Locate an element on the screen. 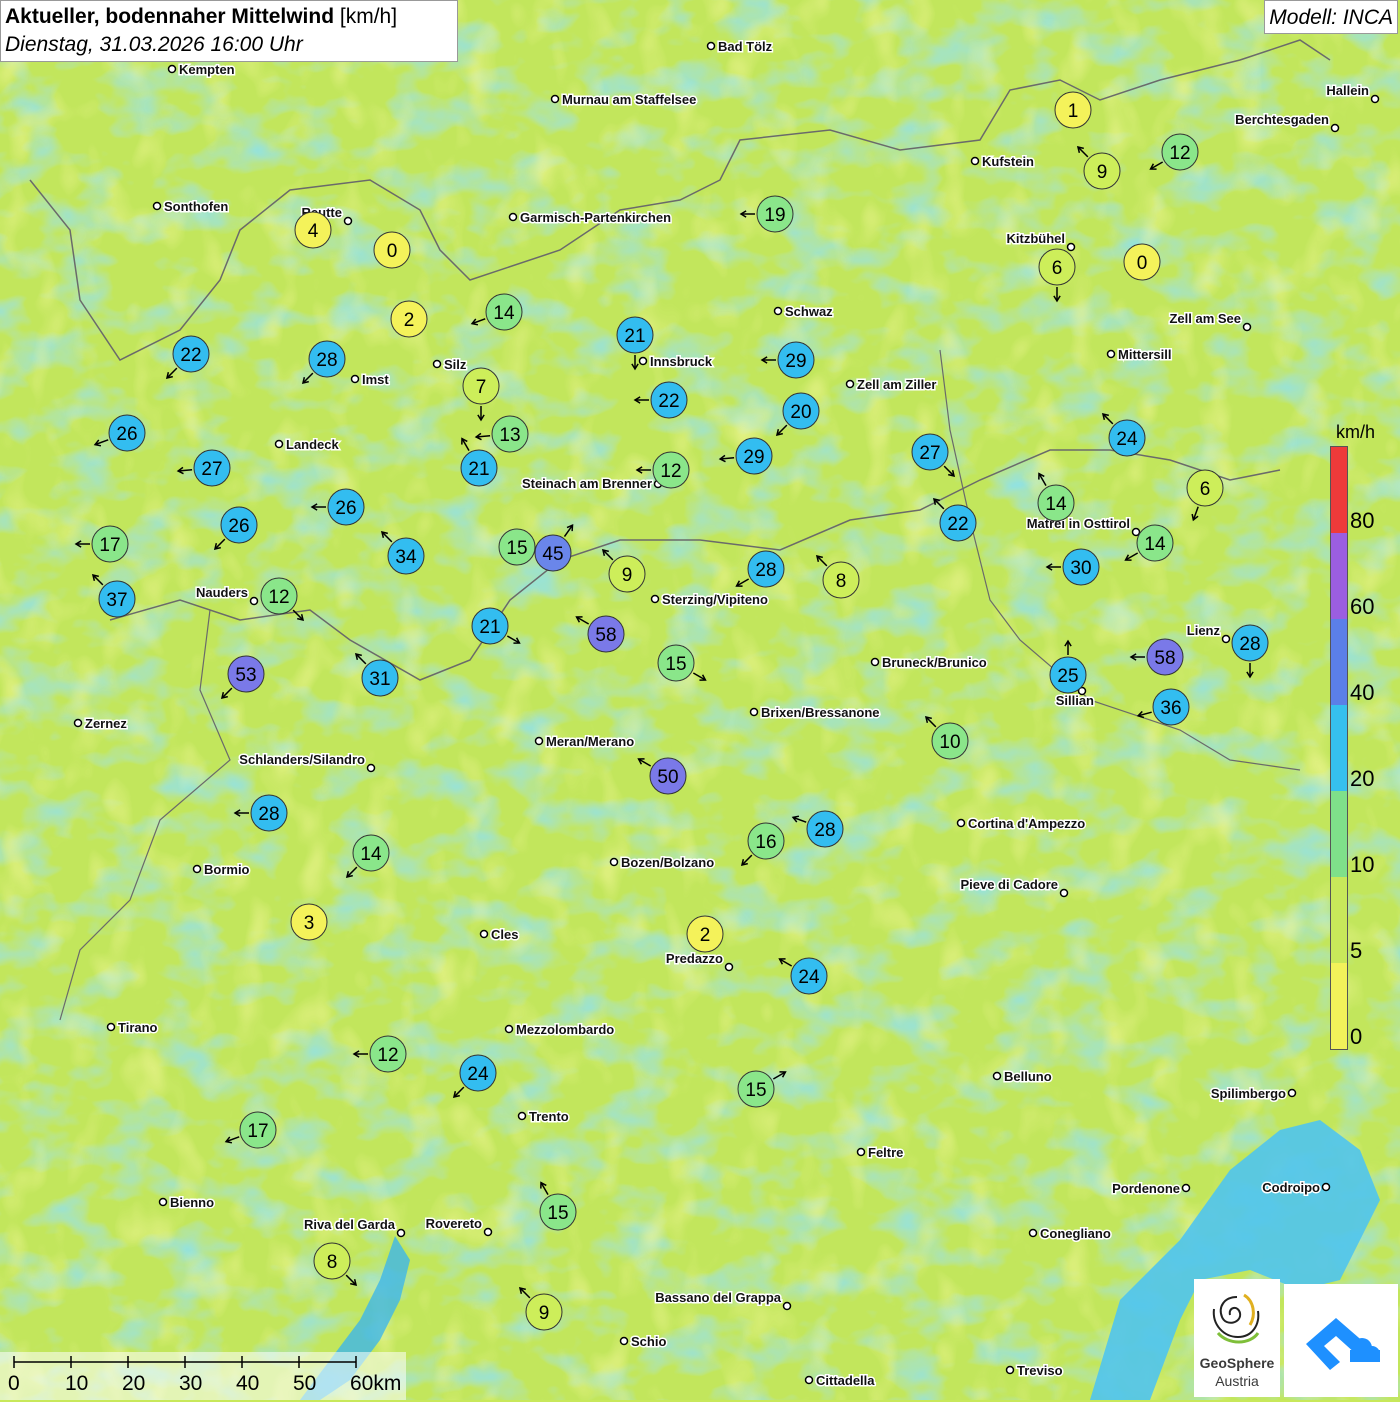 The height and width of the screenshot is (1402, 1400). place-label: Schlanders/Silandro is located at coordinates (302, 759).